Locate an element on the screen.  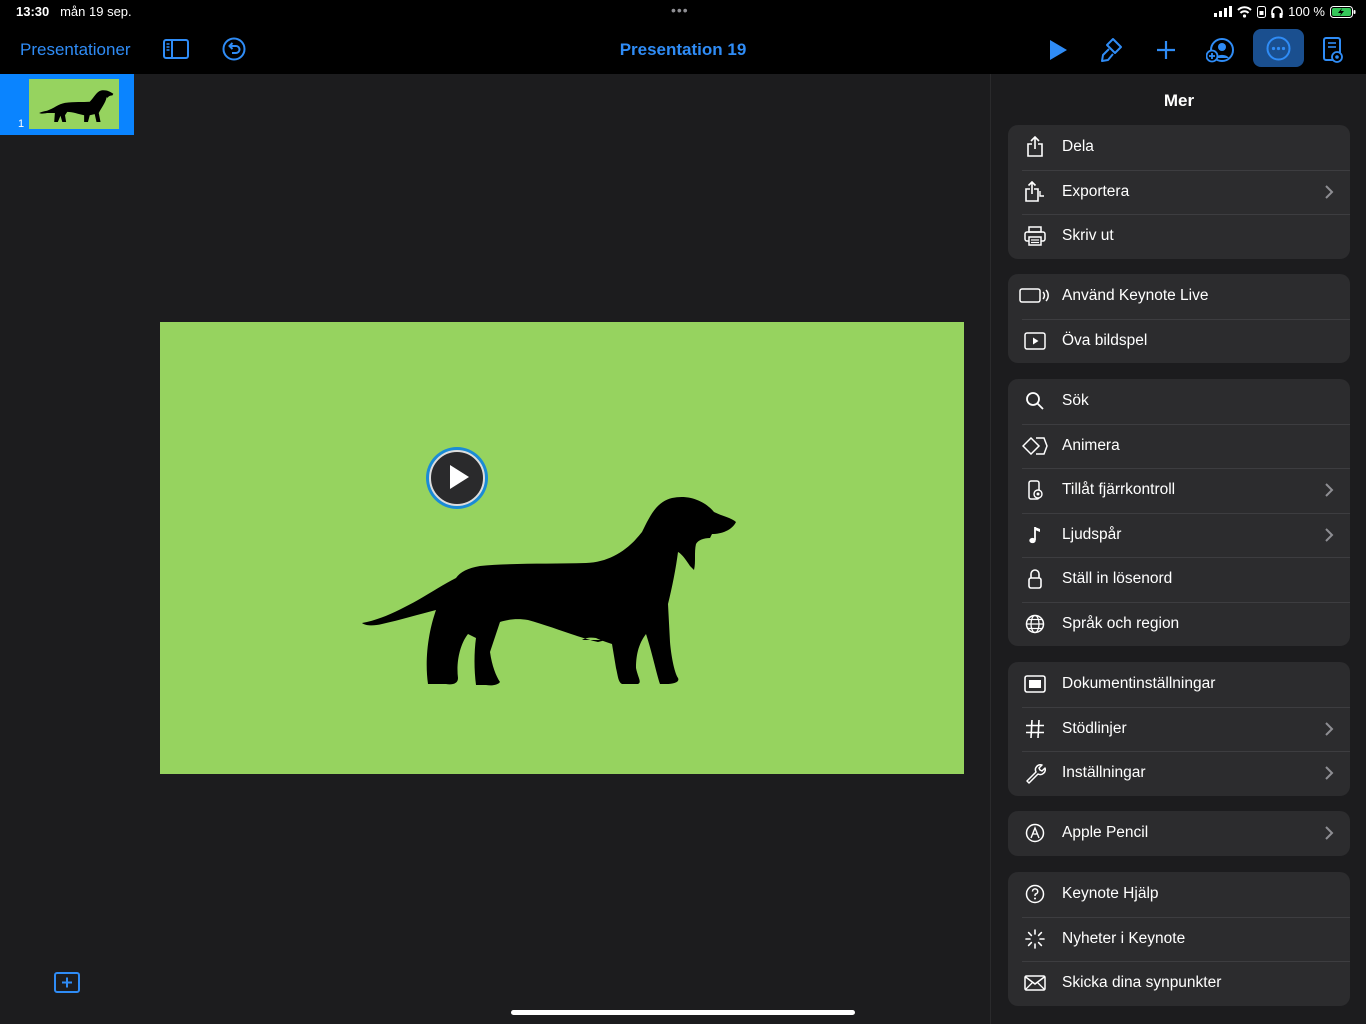
menu-group-share: Dela Exportera Skriv ut is located at coordinates (1179, 192).